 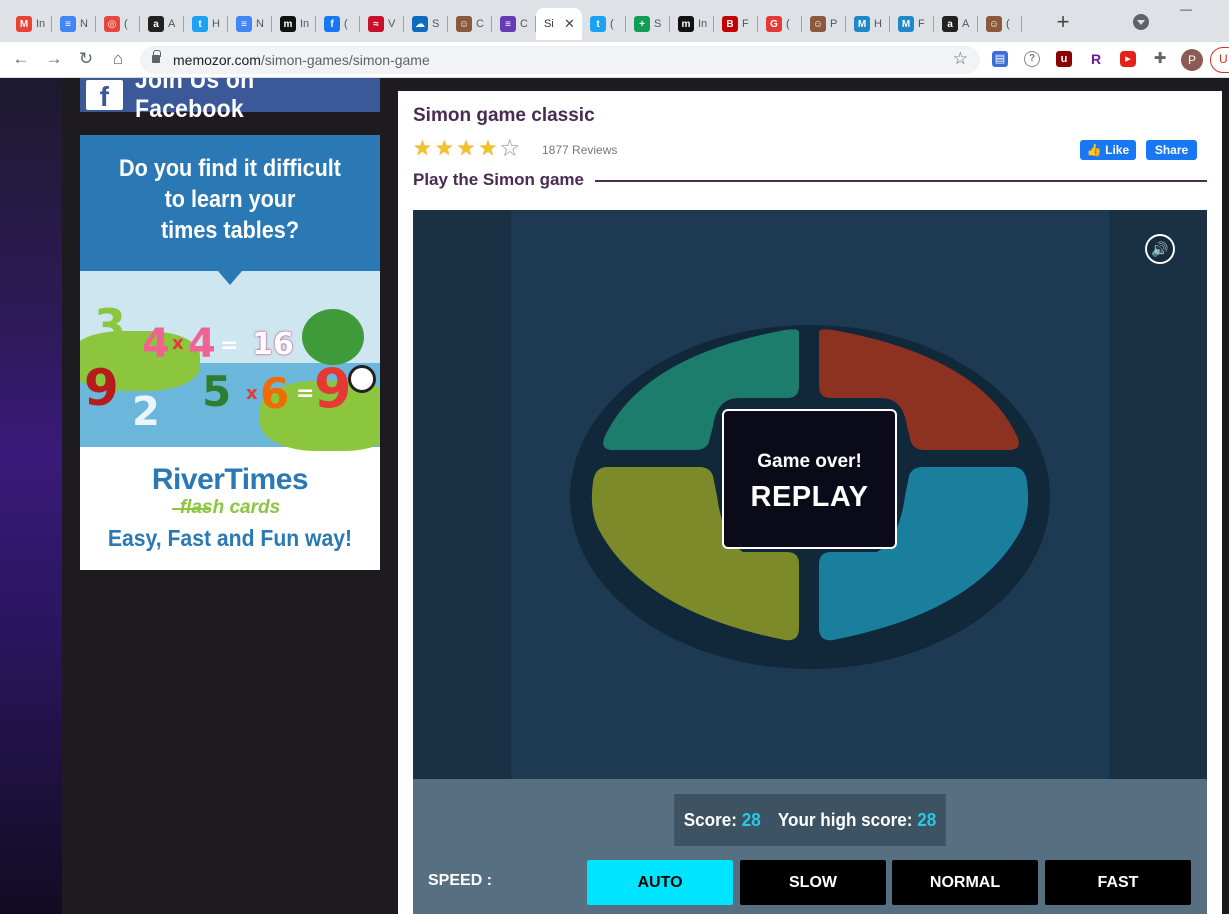 I want to click on browser-tab: BF, so click(x=736, y=24).